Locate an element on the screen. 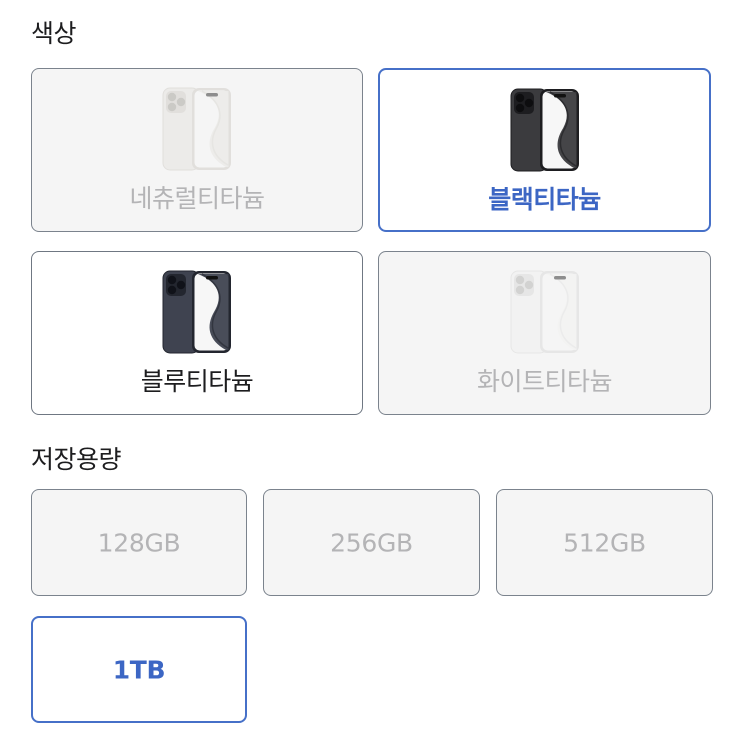 Image resolution: width=743 pixels, height=752 pixels. iphone-natural-titanium-image is located at coordinates (196, 129).